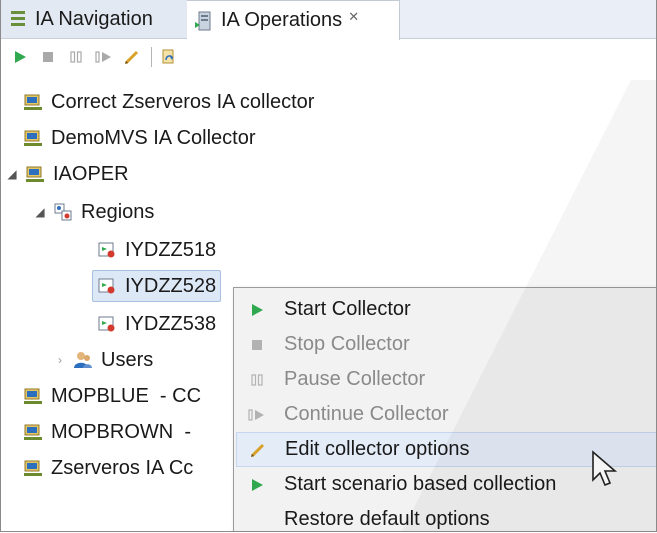 The height and width of the screenshot is (533, 657). Describe the element at coordinates (347, 309) in the screenshot. I see `menu-item-label: Start Collector` at that location.